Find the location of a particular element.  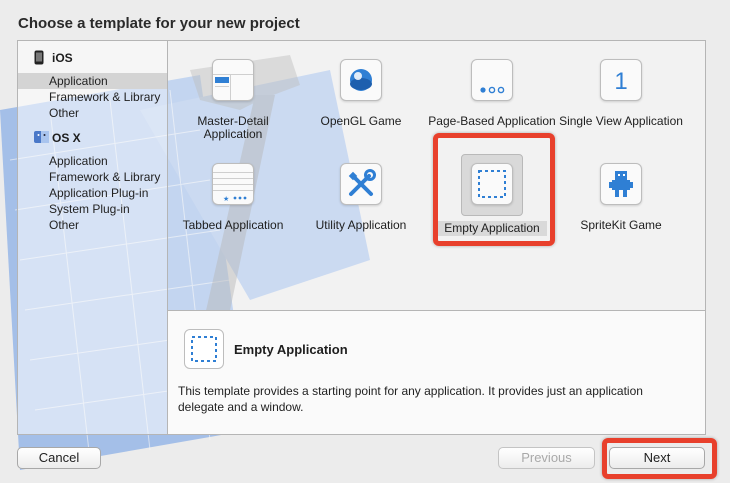

sidebar-section-label: OS X is located at coordinates (66, 138).